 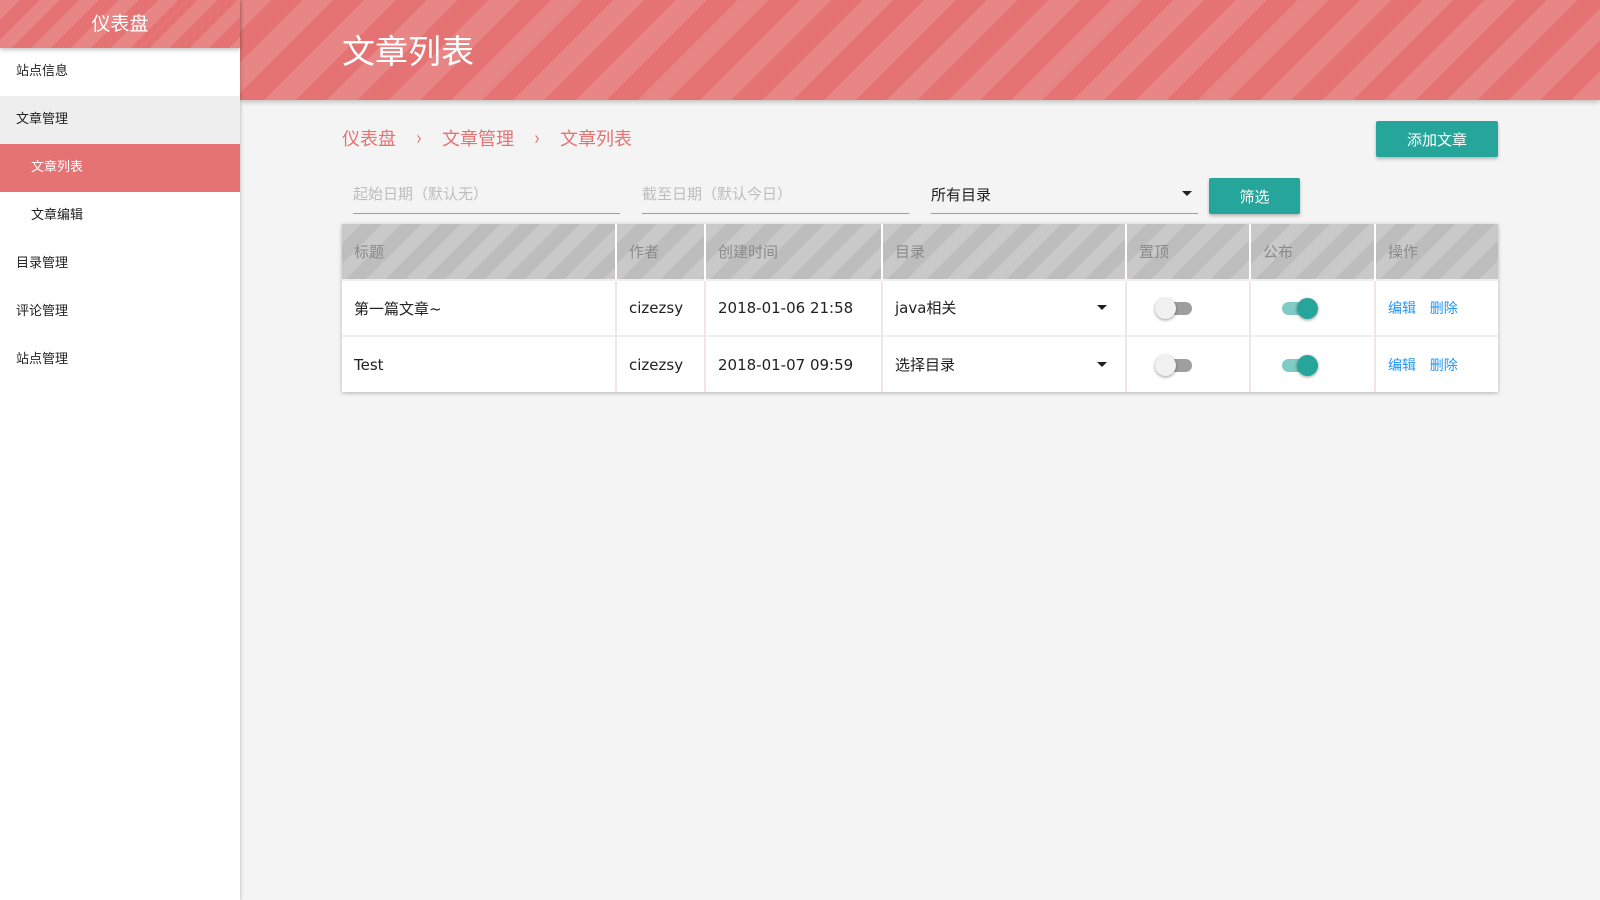 I want to click on add-article-button: 添加文章, so click(x=1437, y=139).